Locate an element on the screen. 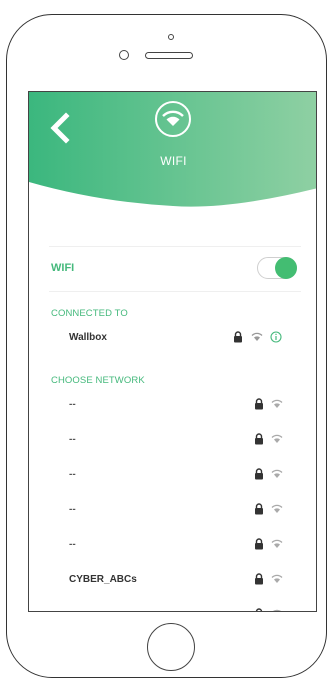 The width and height of the screenshot is (333, 682). connected-to-label: CONNECTED TO is located at coordinates (89, 313).